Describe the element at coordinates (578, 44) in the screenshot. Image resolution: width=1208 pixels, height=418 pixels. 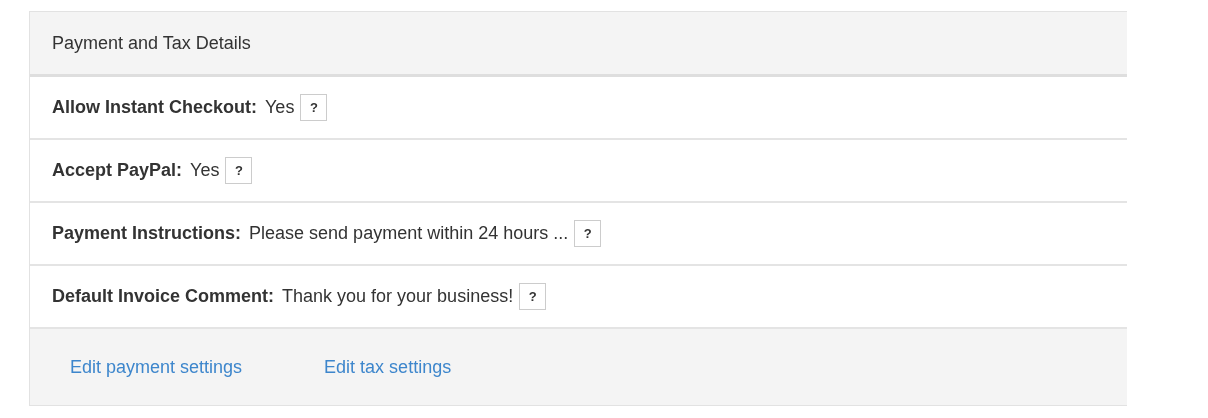
I see `panel-header: Payment and Tax Details` at that location.